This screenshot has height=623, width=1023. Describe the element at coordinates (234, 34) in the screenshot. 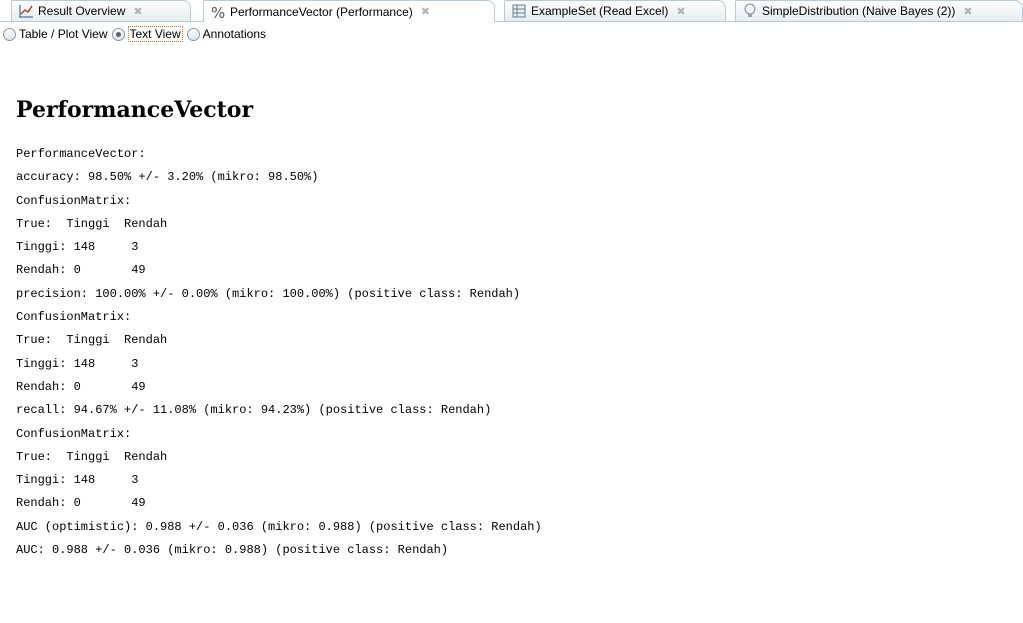

I see `annotations-label: Annotations` at that location.